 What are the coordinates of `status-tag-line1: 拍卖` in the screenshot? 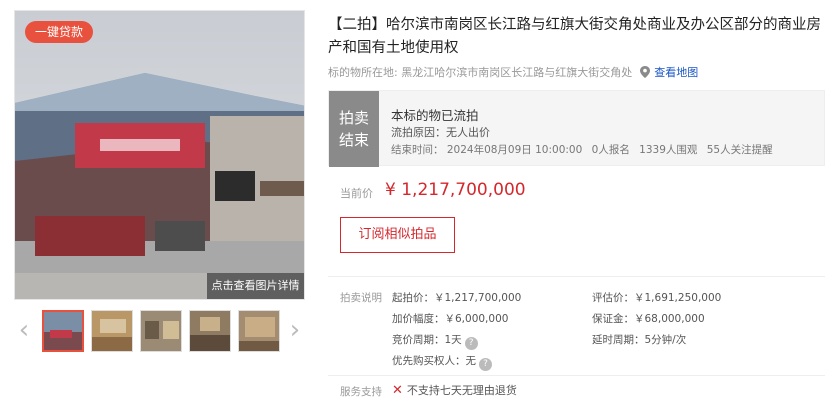 It's located at (353, 118).